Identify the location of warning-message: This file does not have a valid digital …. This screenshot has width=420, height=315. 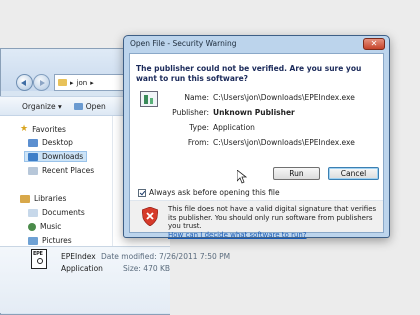
(274, 222).